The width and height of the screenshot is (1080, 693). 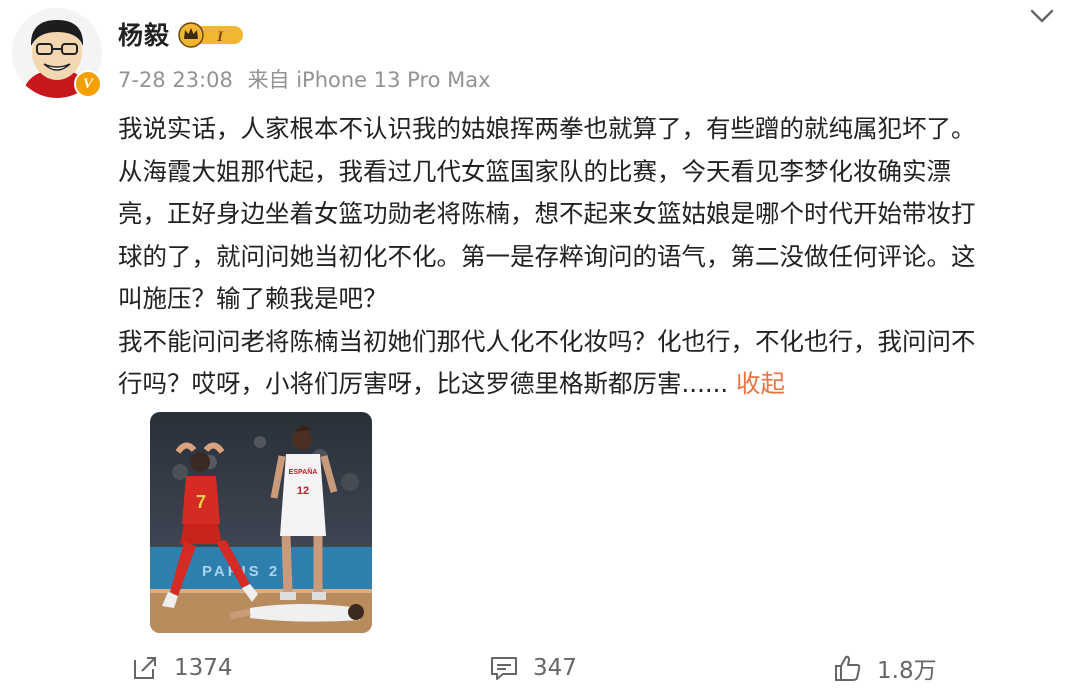 I want to click on comment-button: 347, so click(x=533, y=668).